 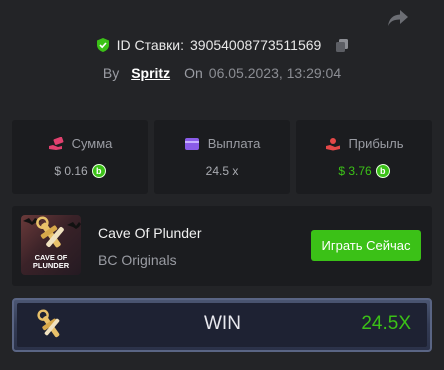 What do you see at coordinates (332, 143) in the screenshot?
I see `profit-hand-icon` at bounding box center [332, 143].